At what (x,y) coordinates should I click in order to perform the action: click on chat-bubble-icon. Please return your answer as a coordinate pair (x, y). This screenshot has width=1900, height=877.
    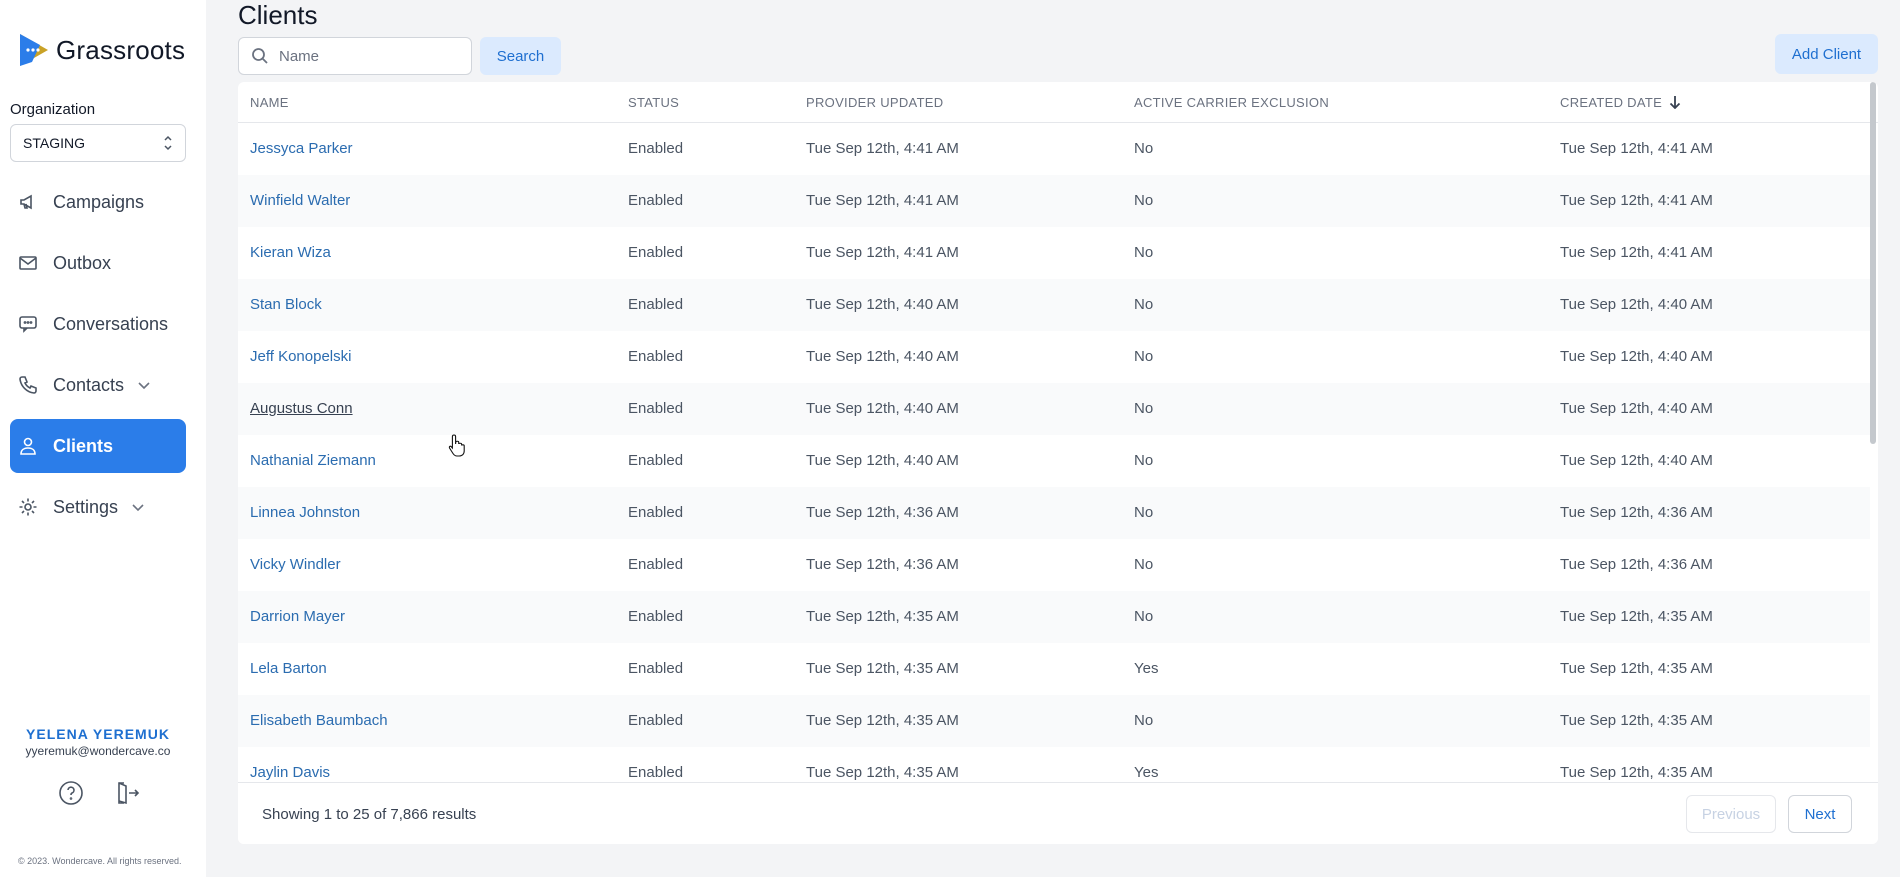
    Looking at the image, I should click on (28, 324).